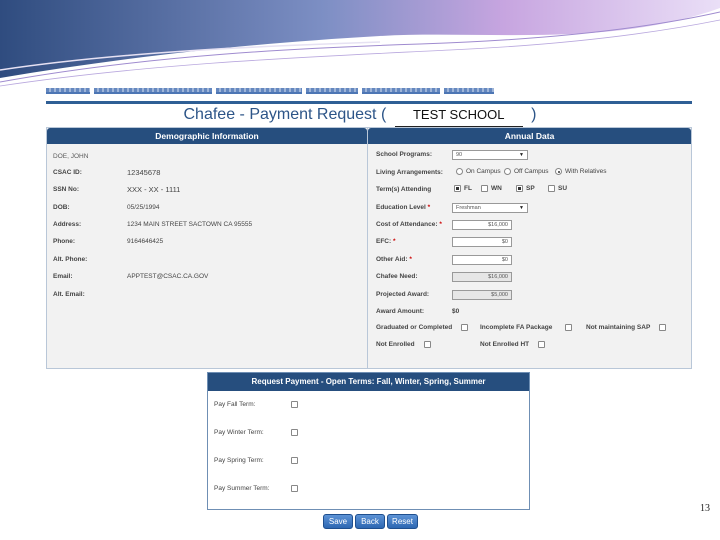  I want to click on pay-winter-label: Pay Winter Term:, so click(239, 432).